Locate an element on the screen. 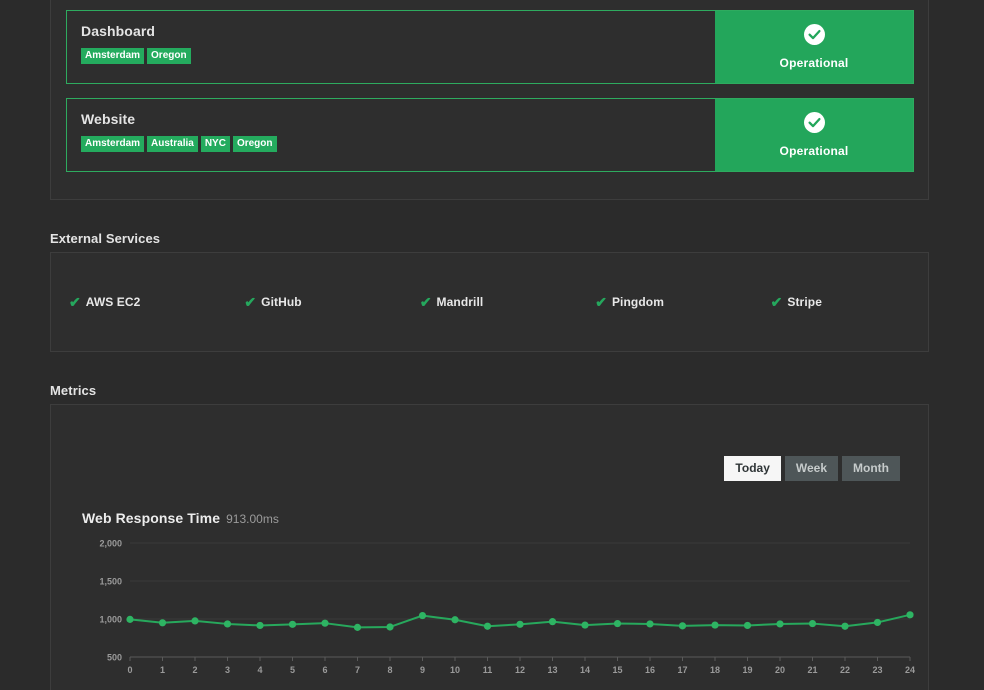 The image size is (984, 690). x-axis-tick-label: 22 is located at coordinates (845, 670).